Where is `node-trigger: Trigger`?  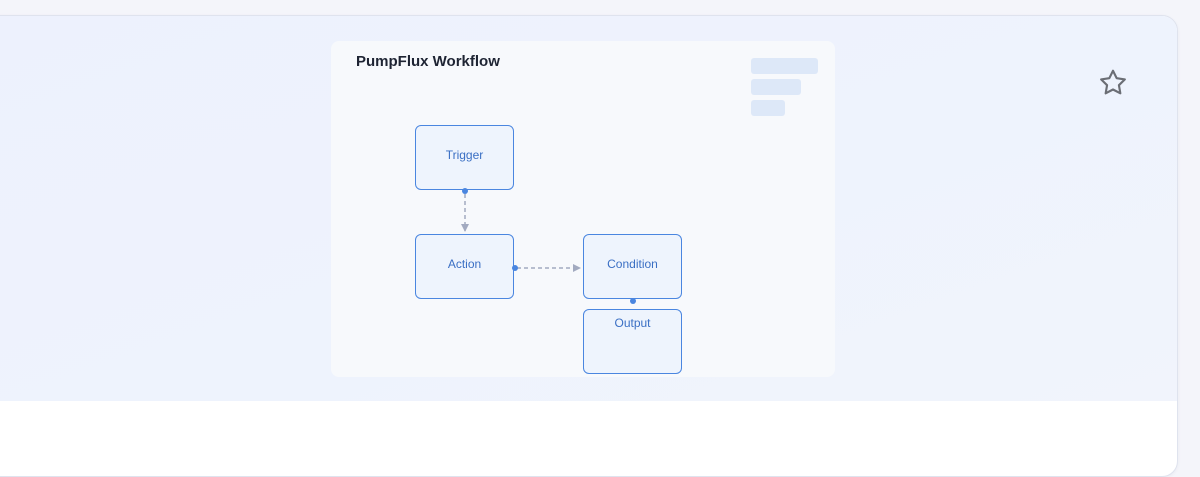
node-trigger: Trigger is located at coordinates (464, 157).